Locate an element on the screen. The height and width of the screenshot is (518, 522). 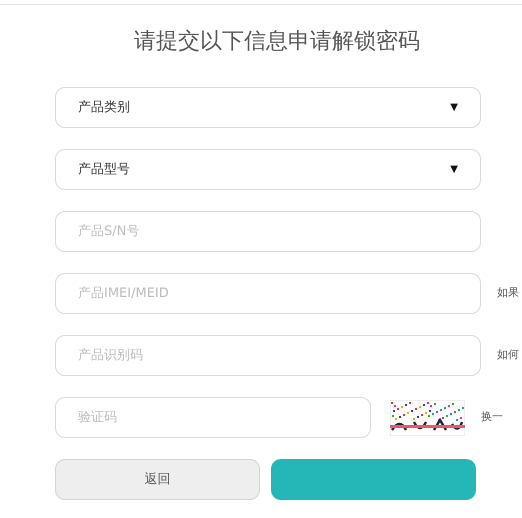
side-link-text: 换一 is located at coordinates (492, 417).